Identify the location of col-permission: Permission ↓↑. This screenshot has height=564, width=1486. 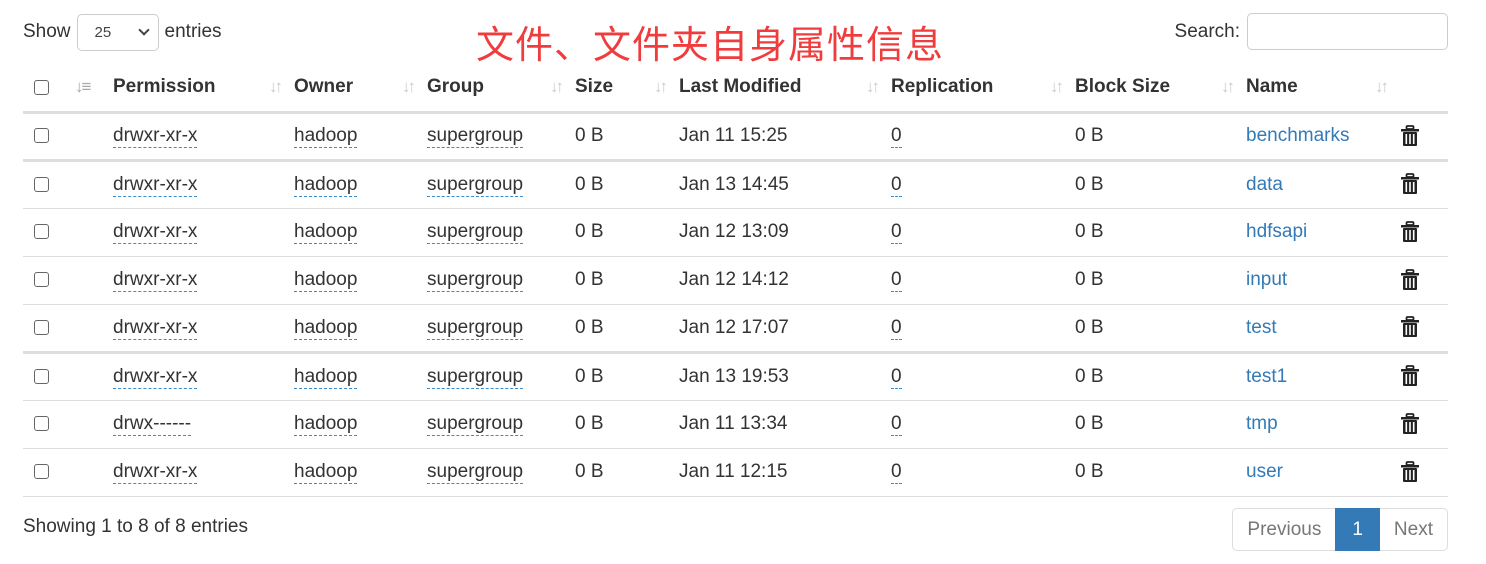
(203, 89).